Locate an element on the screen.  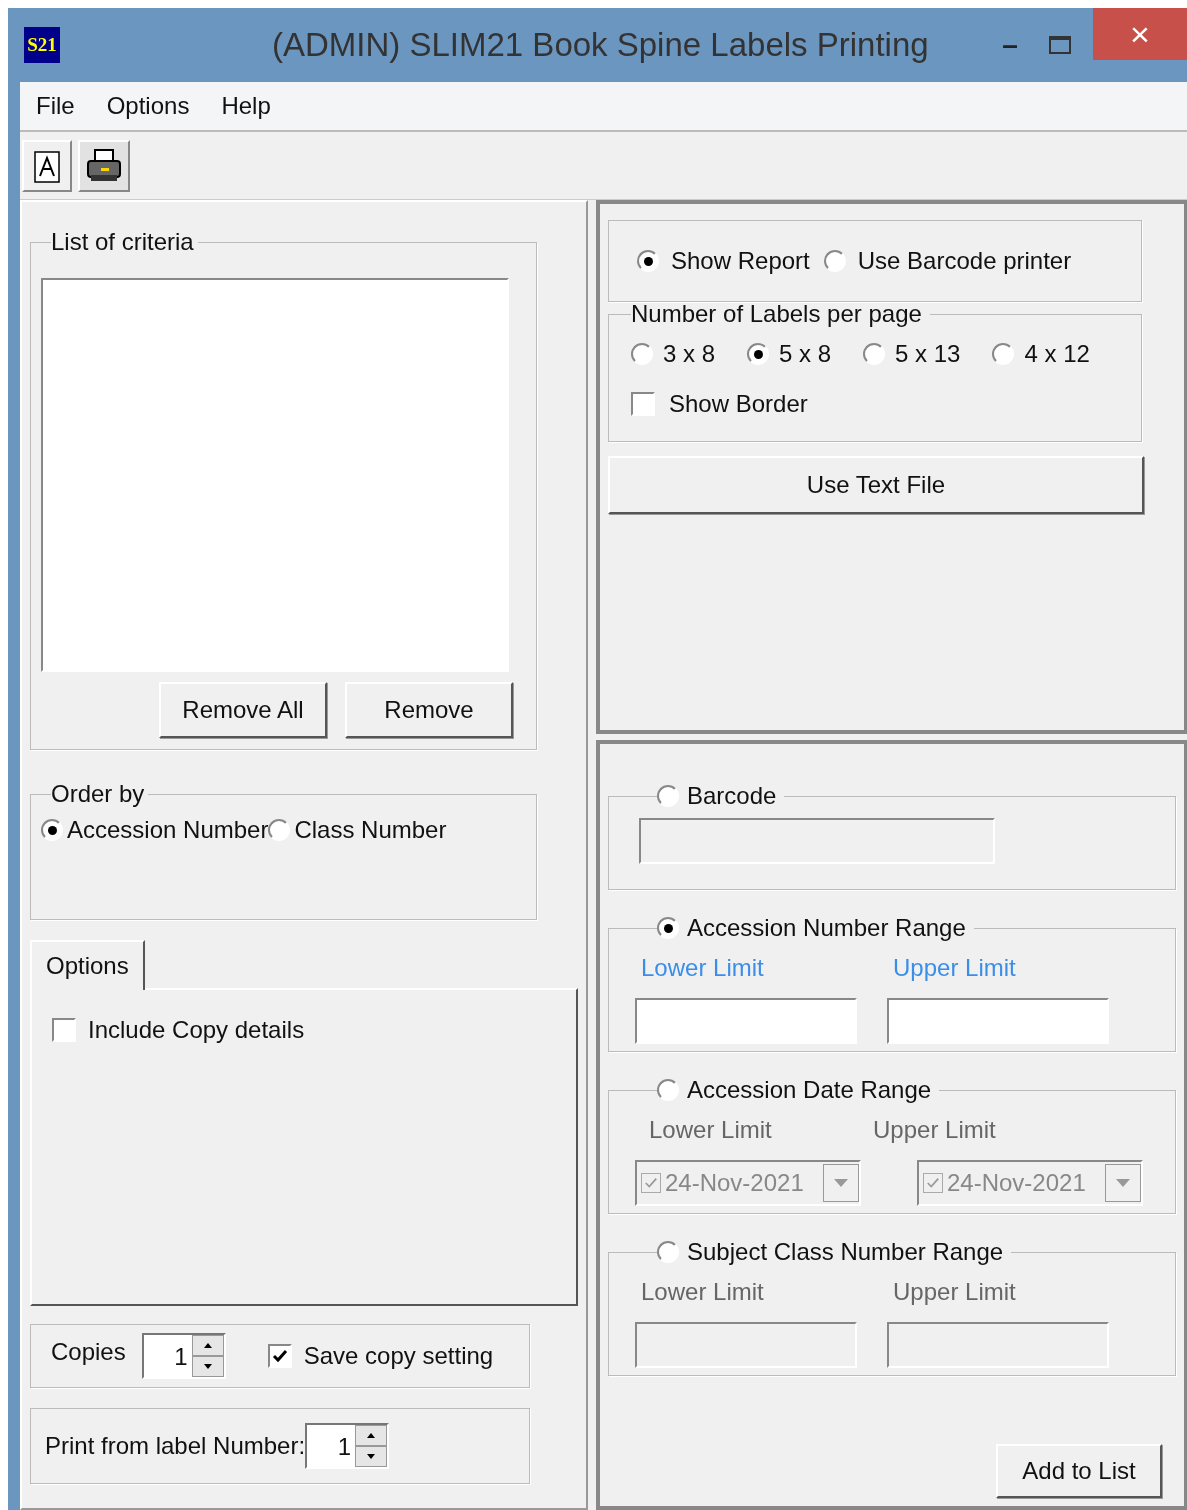
radio-label: Accession Number Range is located at coordinates (826, 928).